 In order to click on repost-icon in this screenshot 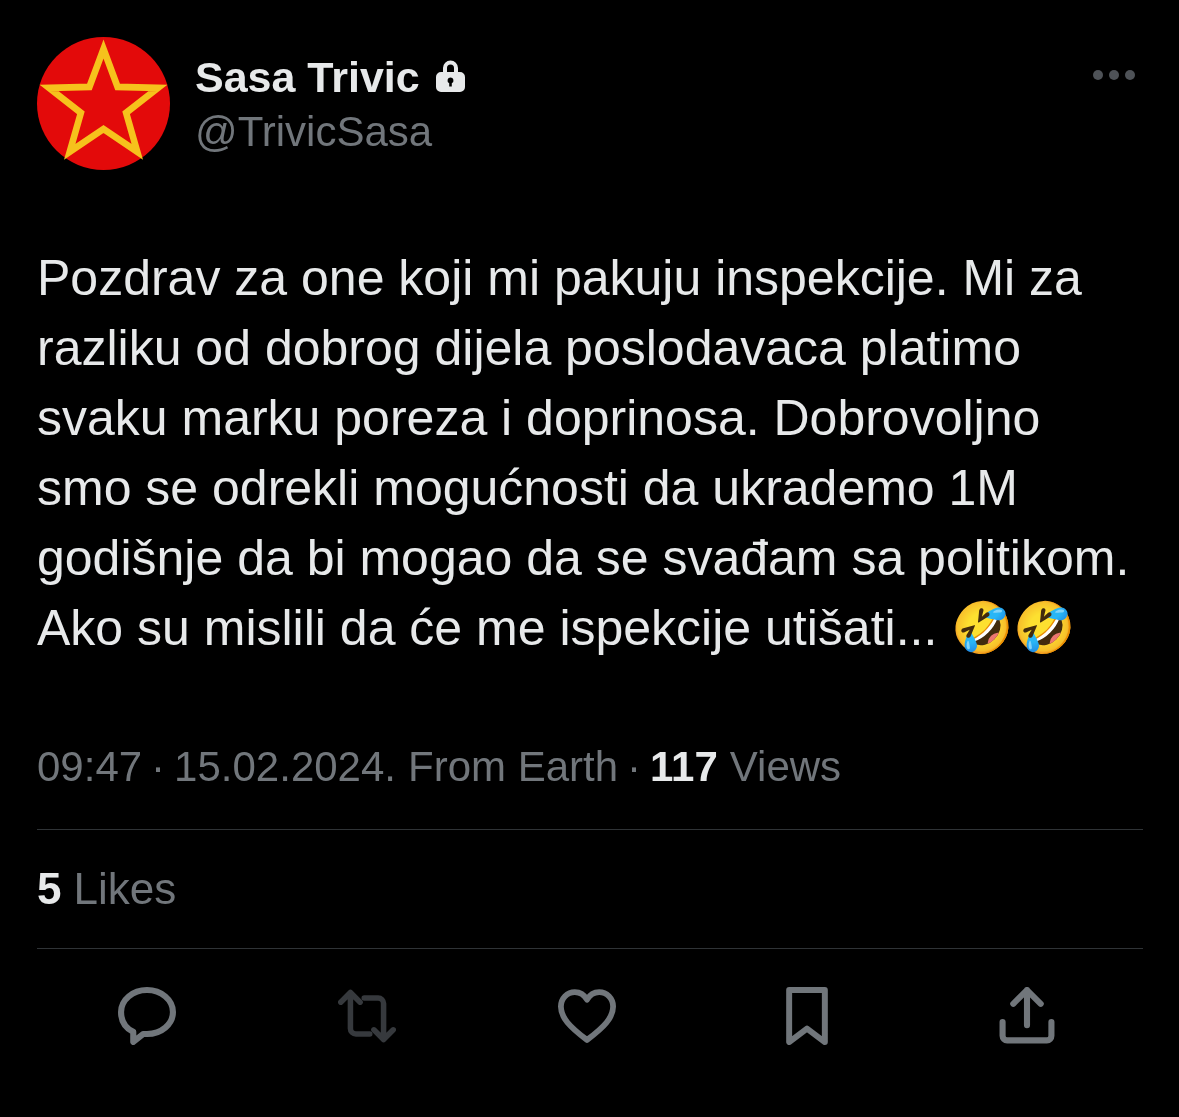, I will do `click(367, 1016)`.